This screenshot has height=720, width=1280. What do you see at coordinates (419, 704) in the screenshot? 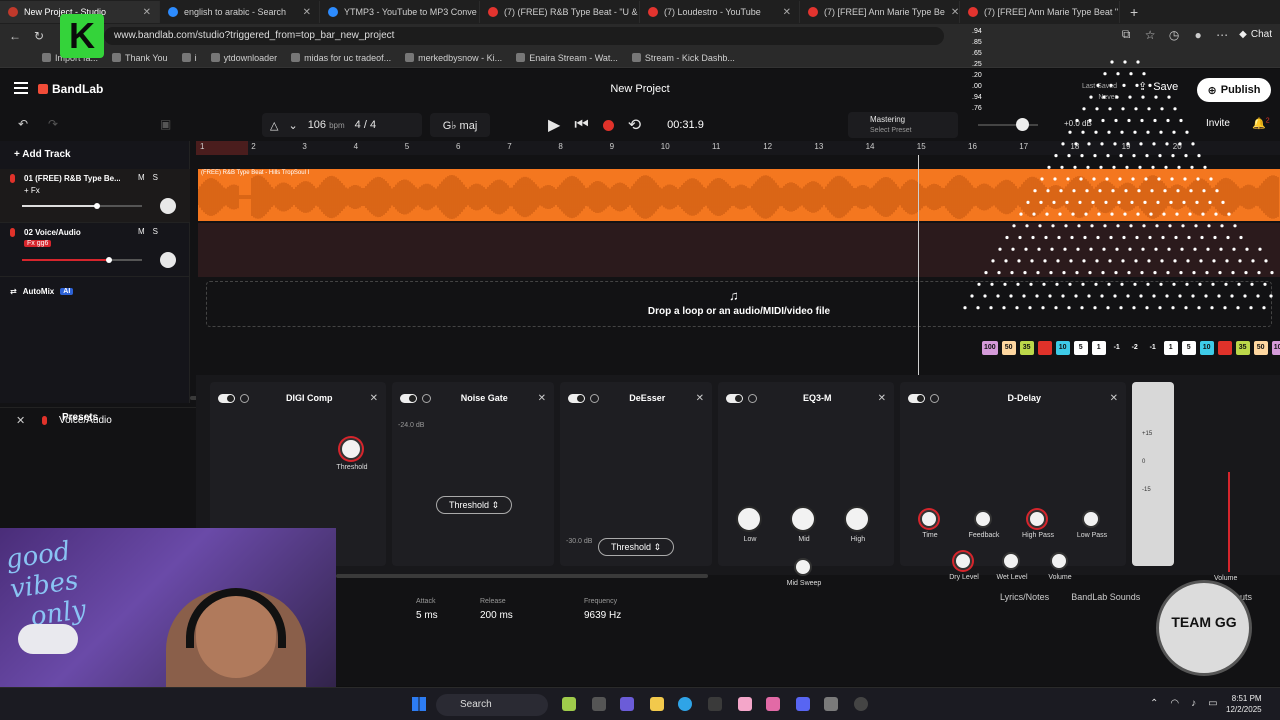
I see `windows-start-icon` at bounding box center [419, 704].